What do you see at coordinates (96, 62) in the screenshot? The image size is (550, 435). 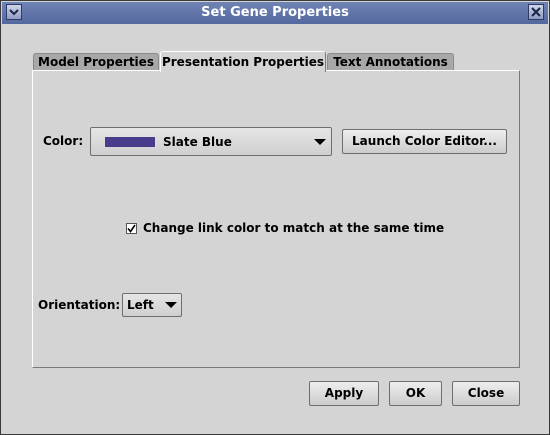 I see `tab-model-properties: Model Properties` at bounding box center [96, 62].